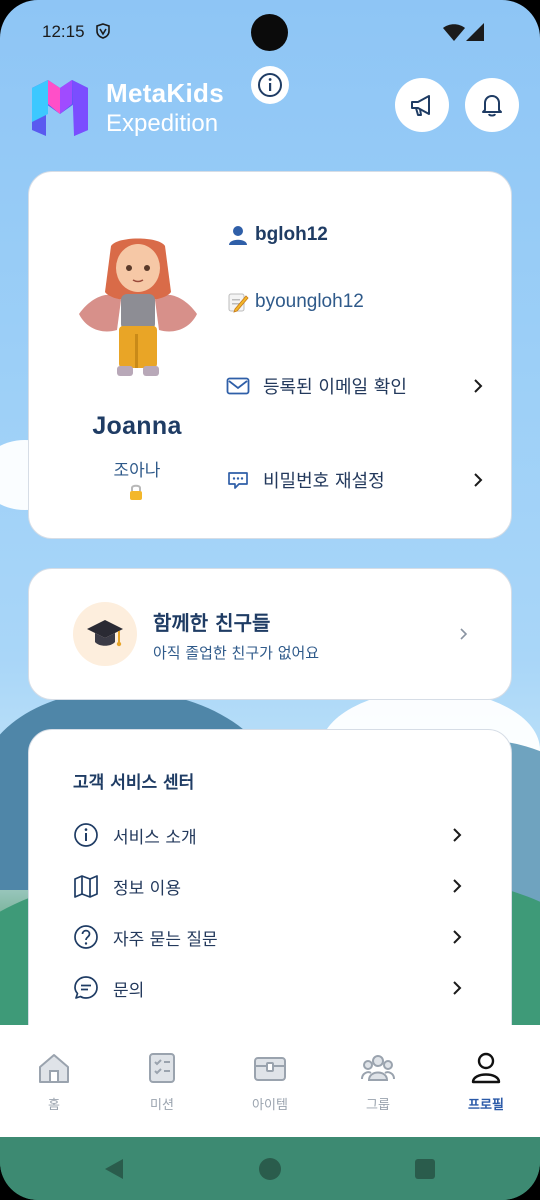  Describe the element at coordinates (270, 1069) in the screenshot. I see `chest-icon` at that location.